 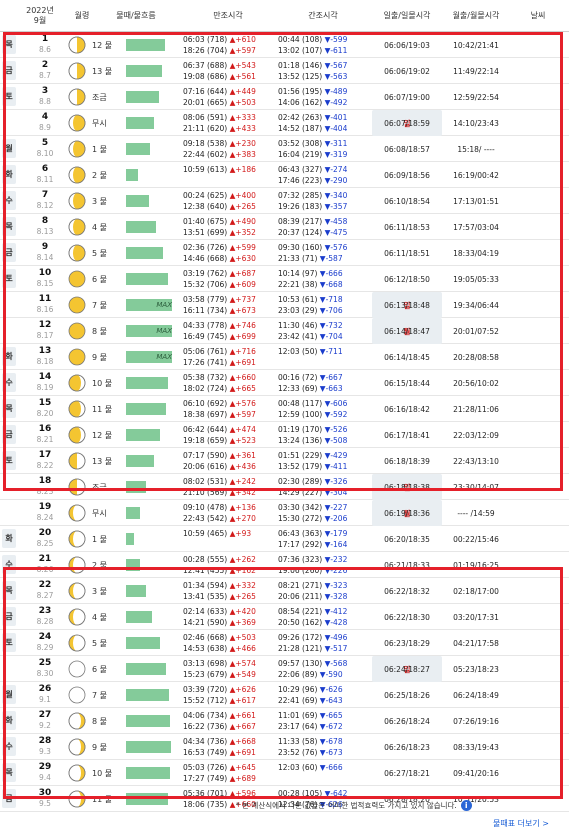 I want to click on date-cell: 11 8.16, so click(x=45, y=304).